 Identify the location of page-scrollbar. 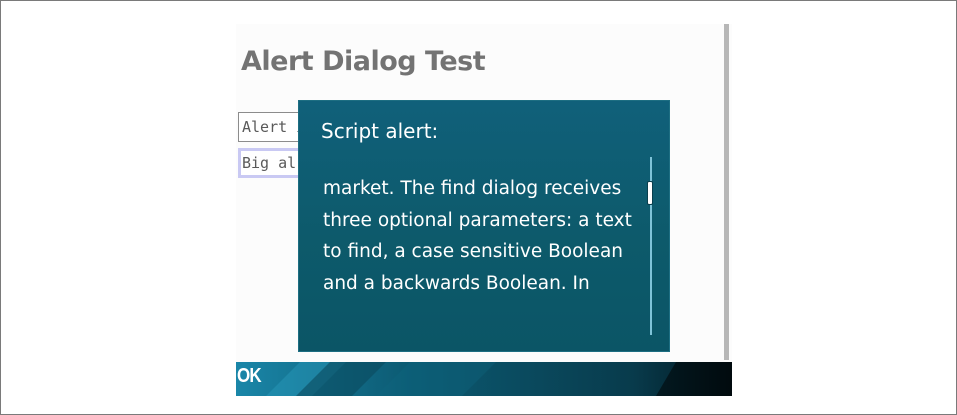
(726, 192).